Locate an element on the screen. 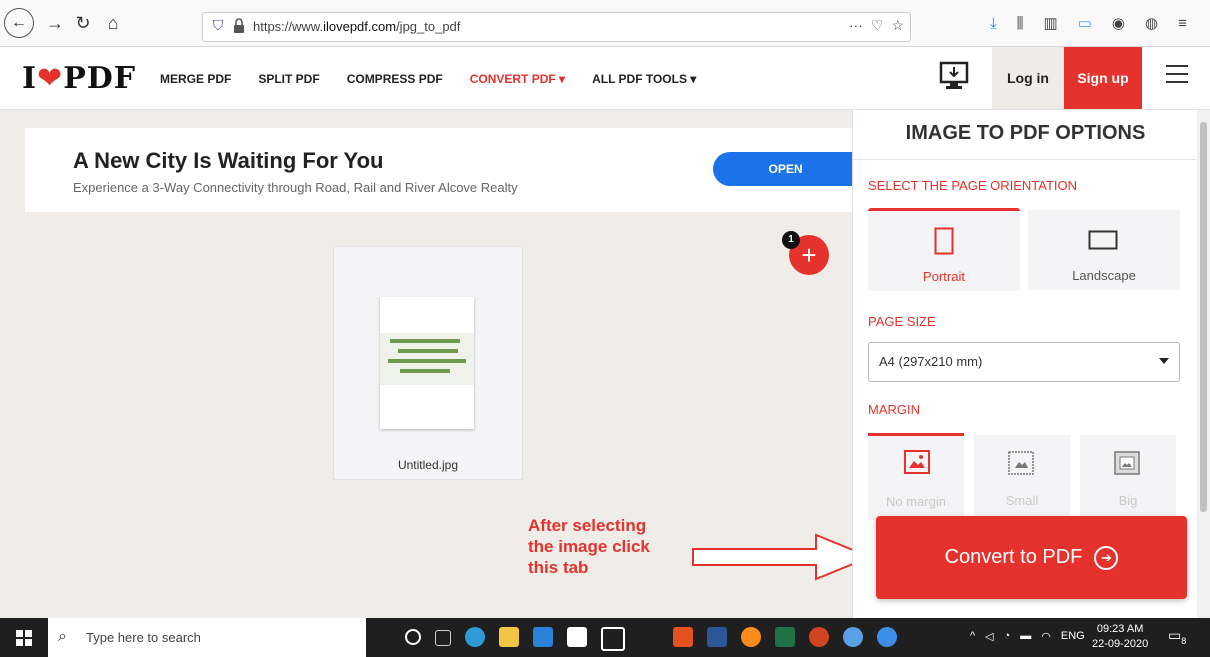 This screenshot has width=1210, height=657. powerpoint-icon is located at coordinates (819, 637).